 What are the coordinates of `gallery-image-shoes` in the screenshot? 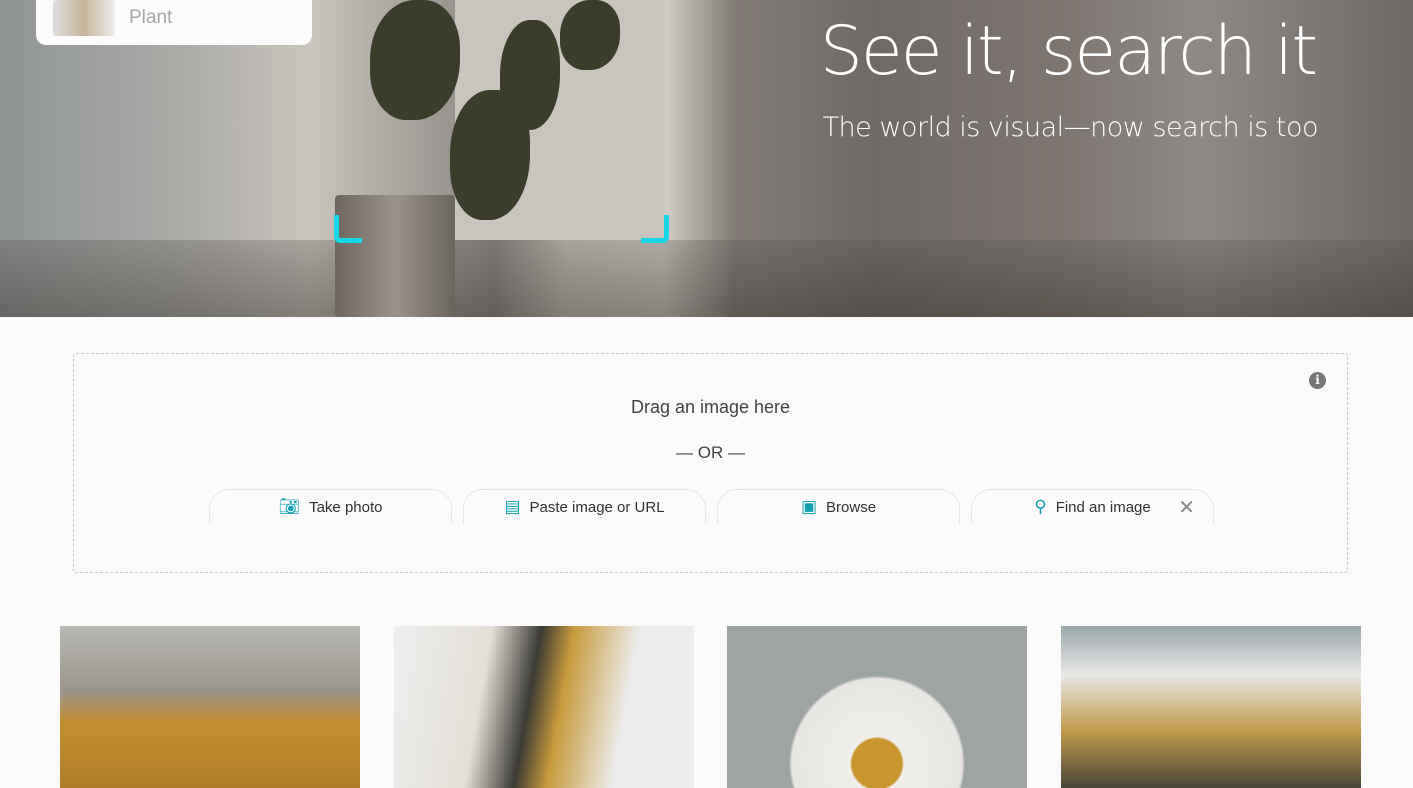 It's located at (544, 707).